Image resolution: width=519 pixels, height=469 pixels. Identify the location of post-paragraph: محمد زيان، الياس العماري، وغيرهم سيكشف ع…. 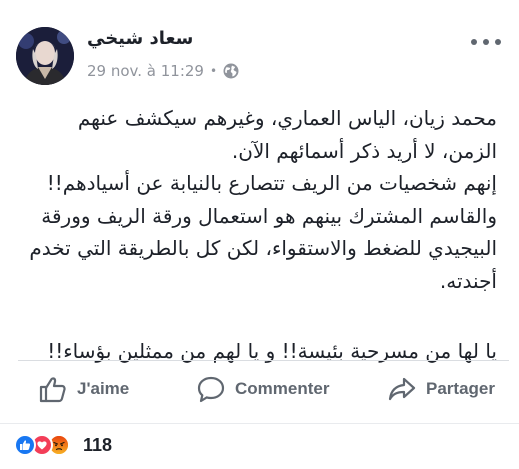
(287, 134).